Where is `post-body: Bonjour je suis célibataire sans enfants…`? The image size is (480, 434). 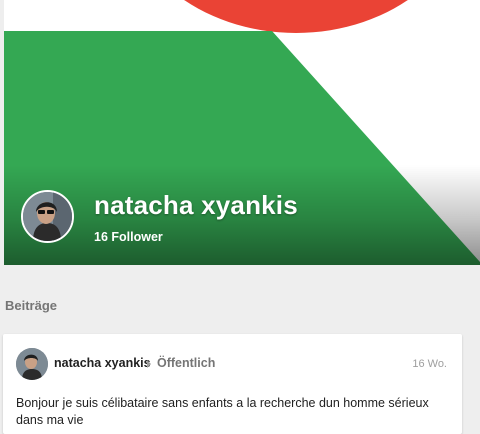 post-body: Bonjour je suis célibataire sans enfants… is located at coordinates (222, 411).